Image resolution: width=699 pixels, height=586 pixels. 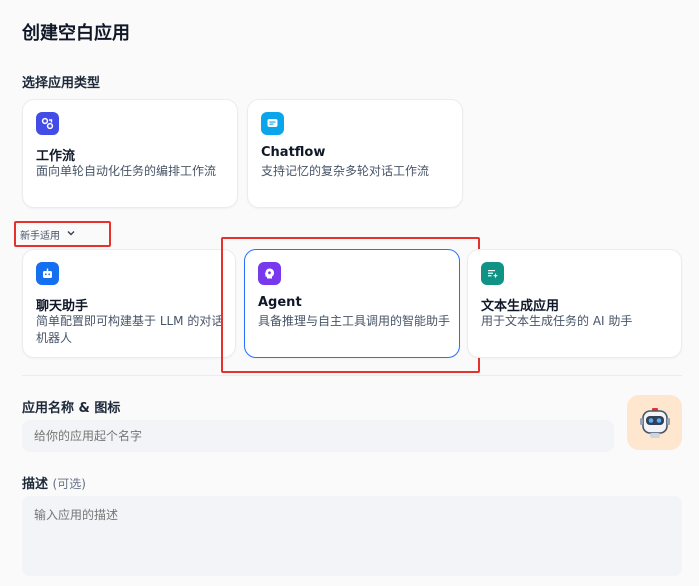 What do you see at coordinates (352, 536) in the screenshot?
I see `description-textarea` at bounding box center [352, 536].